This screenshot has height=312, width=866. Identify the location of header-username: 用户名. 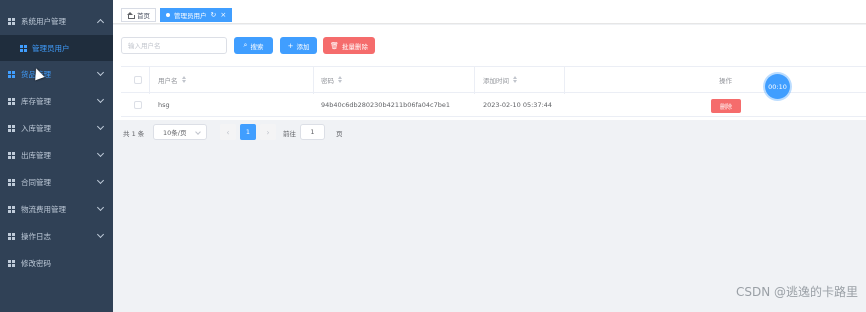
(172, 79).